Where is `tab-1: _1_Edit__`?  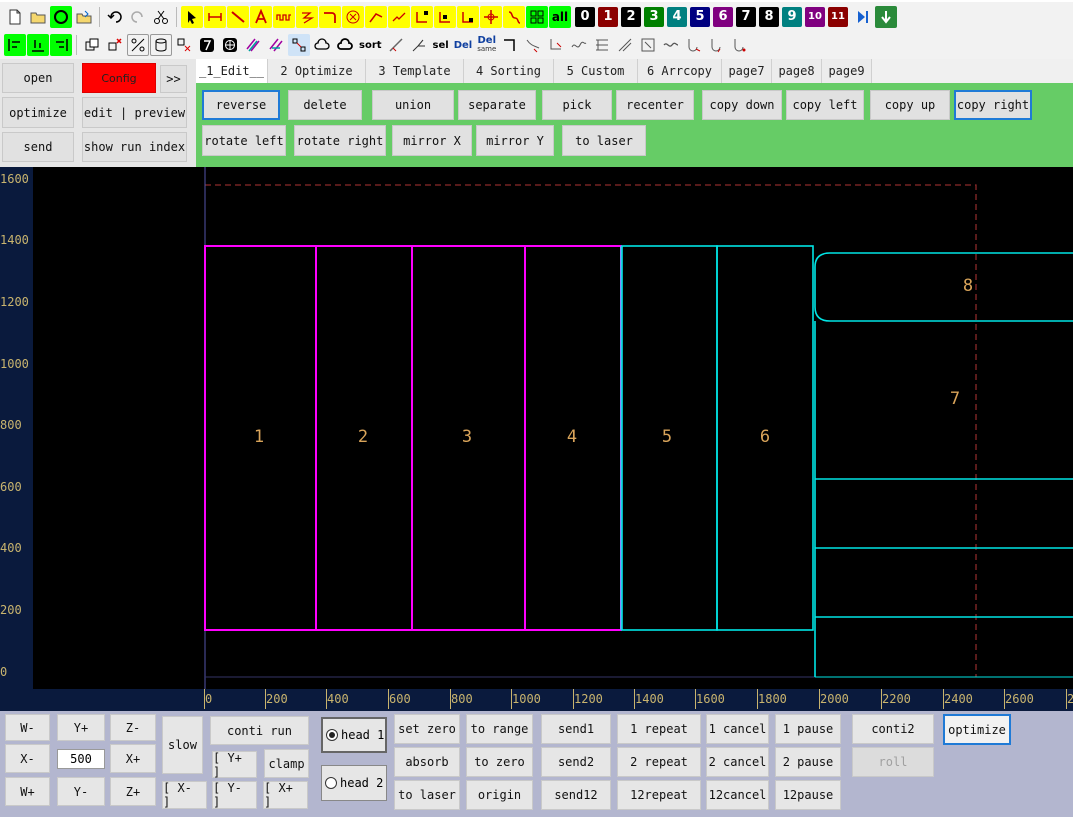 tab-1: _1_Edit__ is located at coordinates (232, 71).